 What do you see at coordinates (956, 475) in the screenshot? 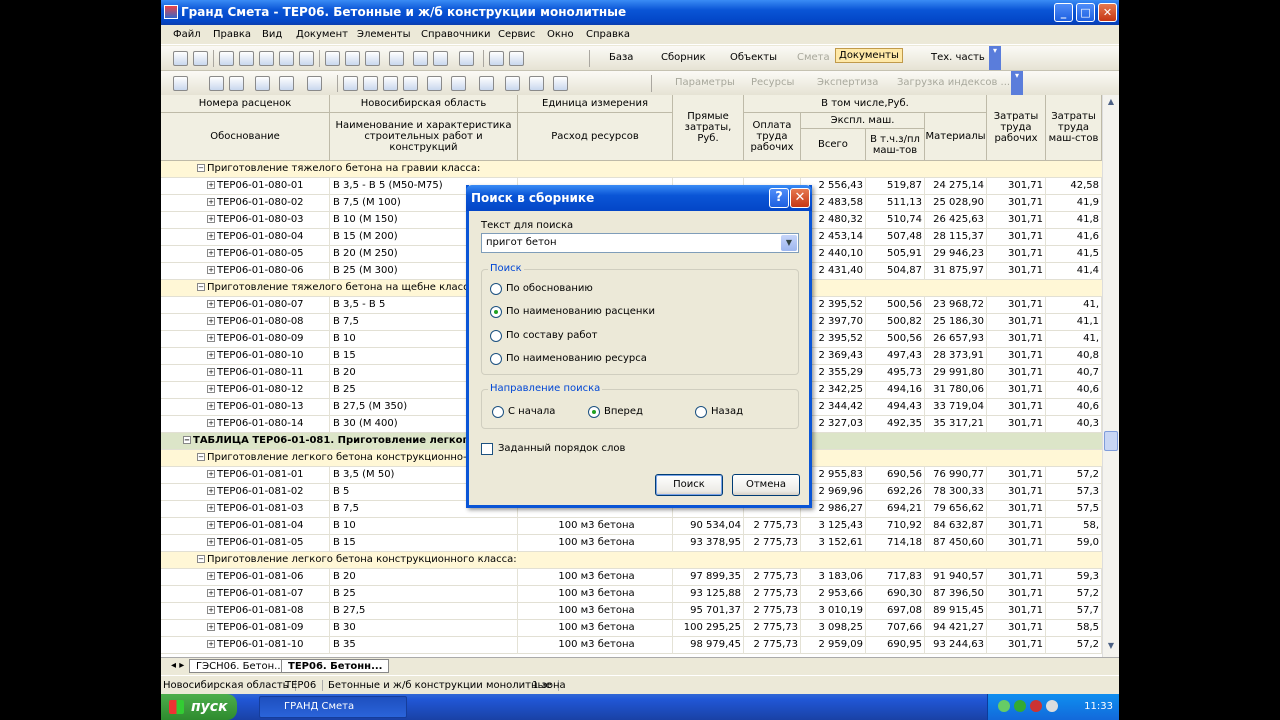
I see `cell-mat: 76 990,77` at bounding box center [956, 475].